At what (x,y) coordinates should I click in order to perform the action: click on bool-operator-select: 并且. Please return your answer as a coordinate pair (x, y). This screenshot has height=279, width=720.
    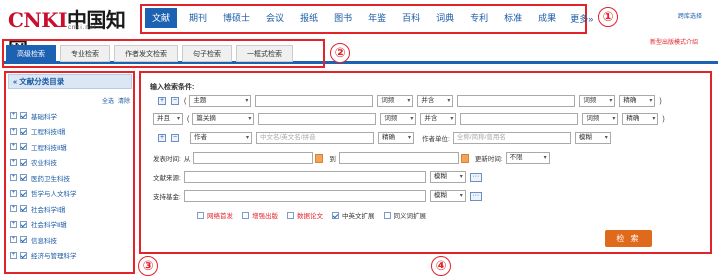
    Looking at the image, I should click on (168, 119).